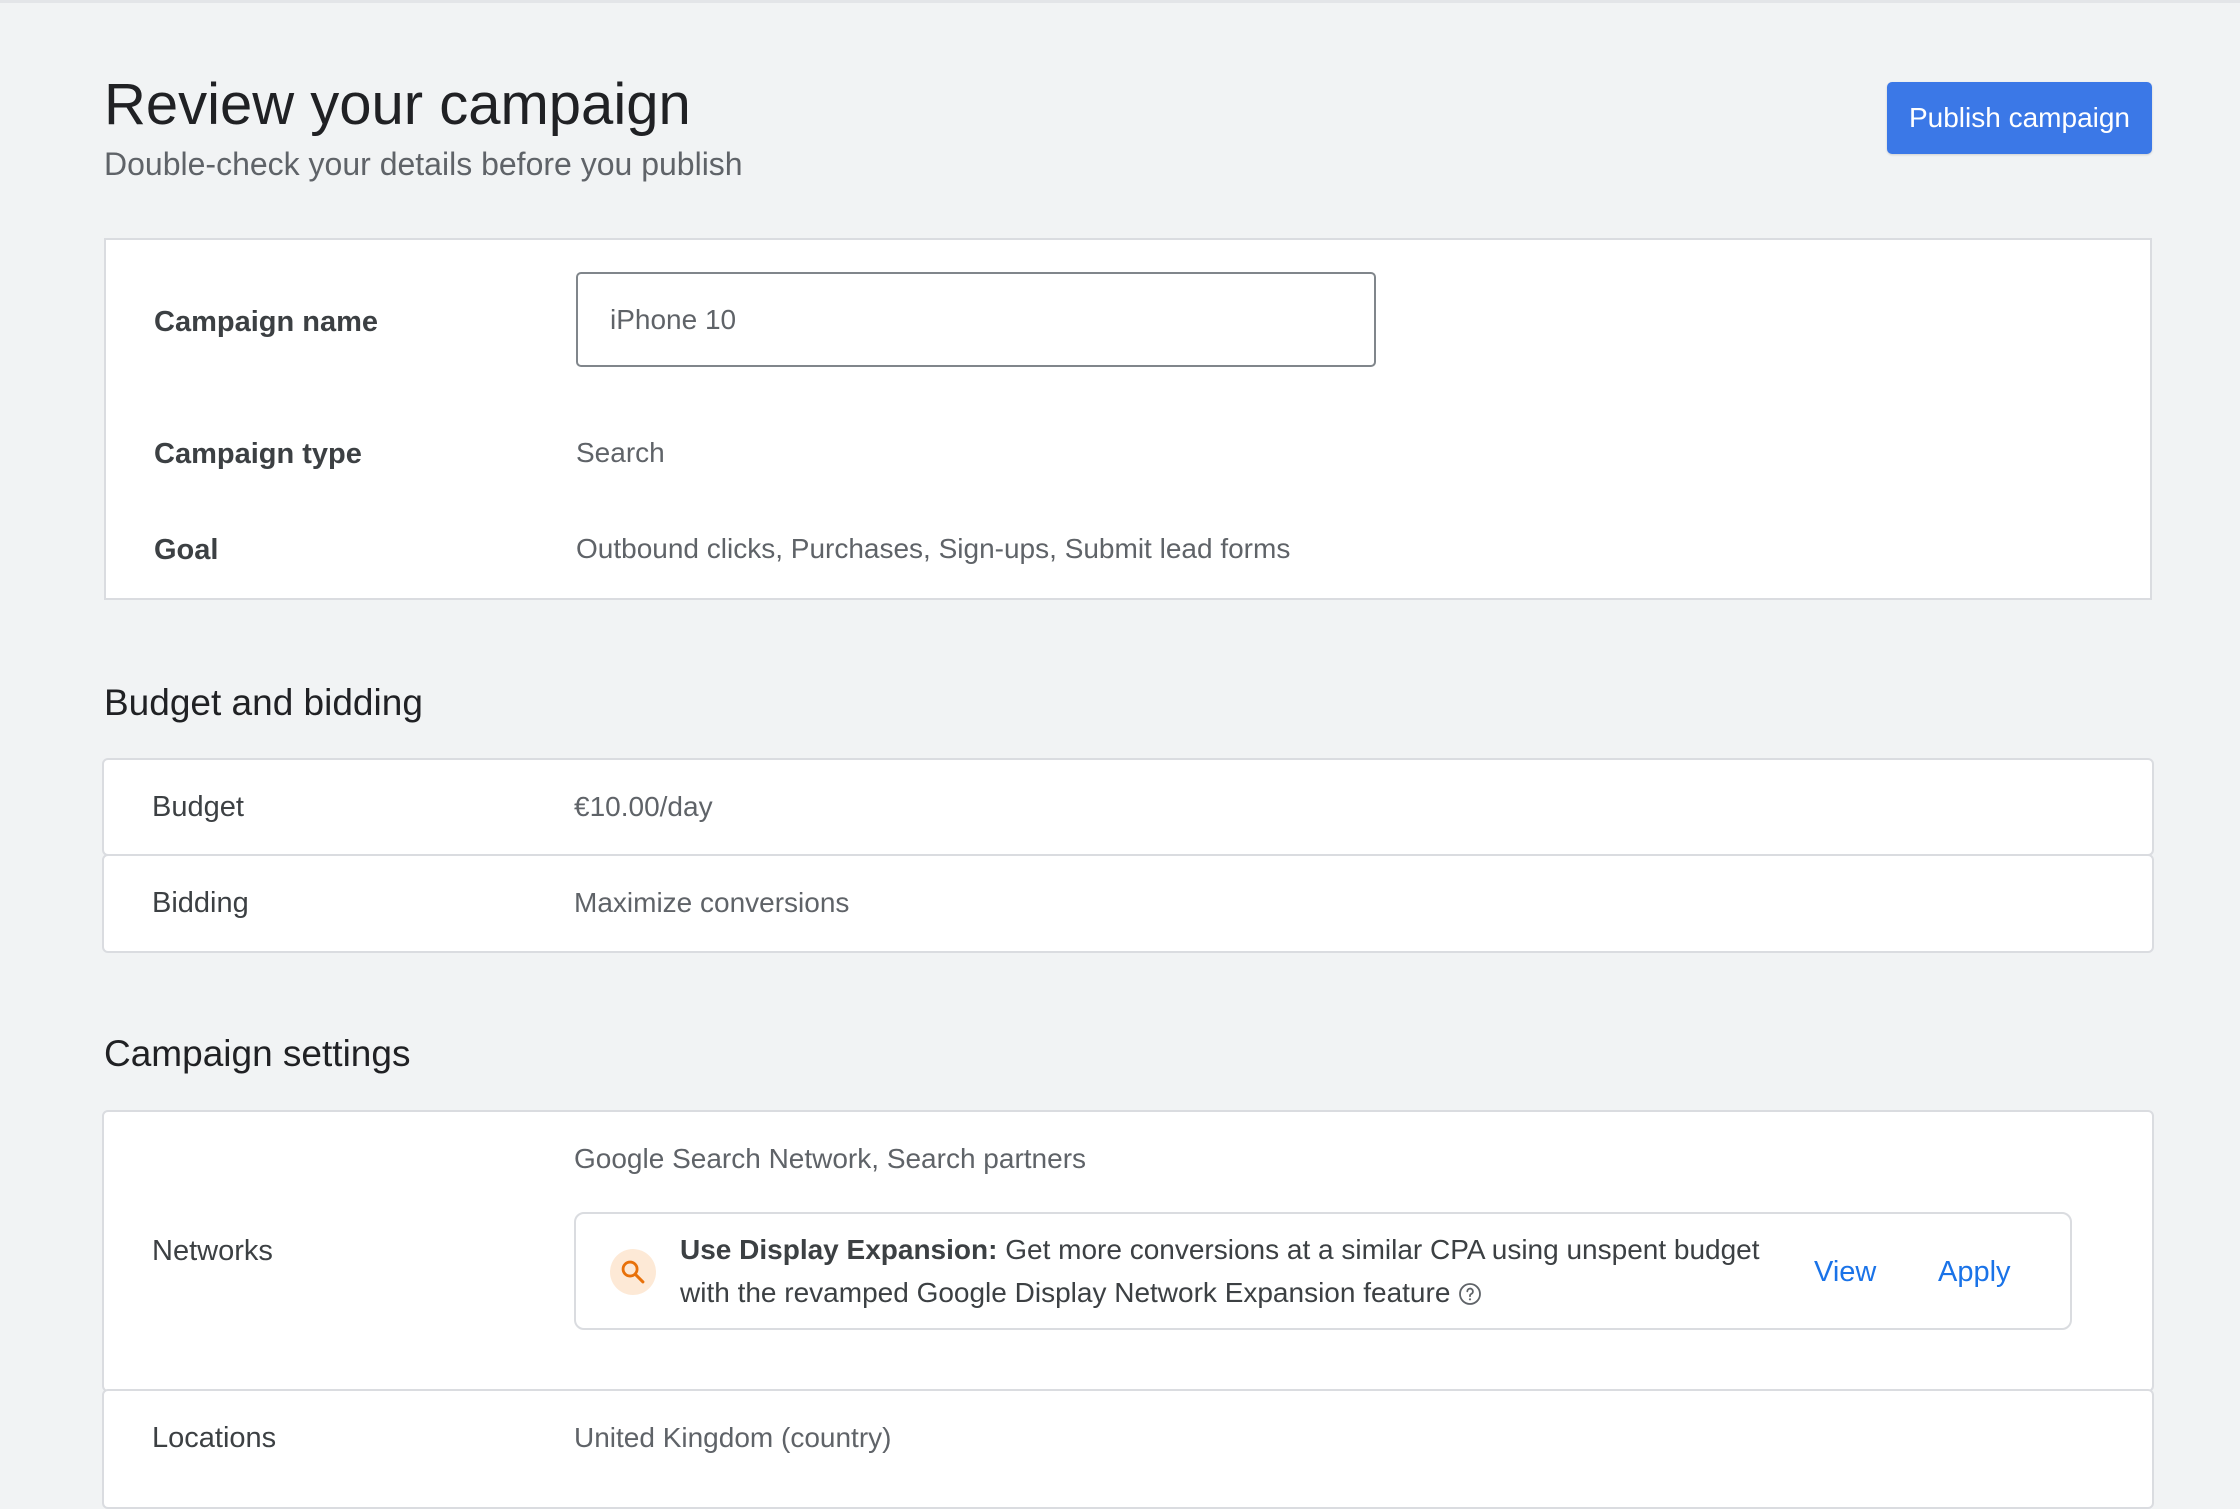 The image size is (2240, 1509). Describe the element at coordinates (186, 550) in the screenshot. I see `goal-label: Goal` at that location.